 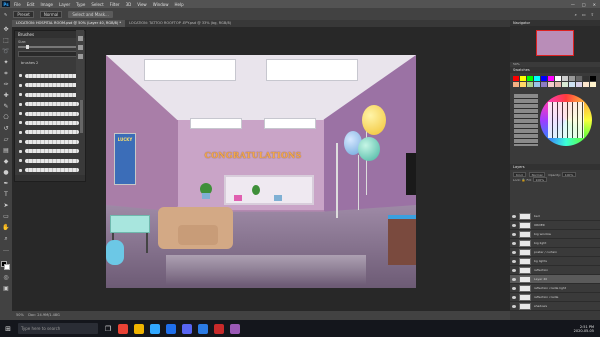 What do you see at coordinates (155, 328) in the screenshot?
I see `photoshop-app-icon` at bounding box center [155, 328].